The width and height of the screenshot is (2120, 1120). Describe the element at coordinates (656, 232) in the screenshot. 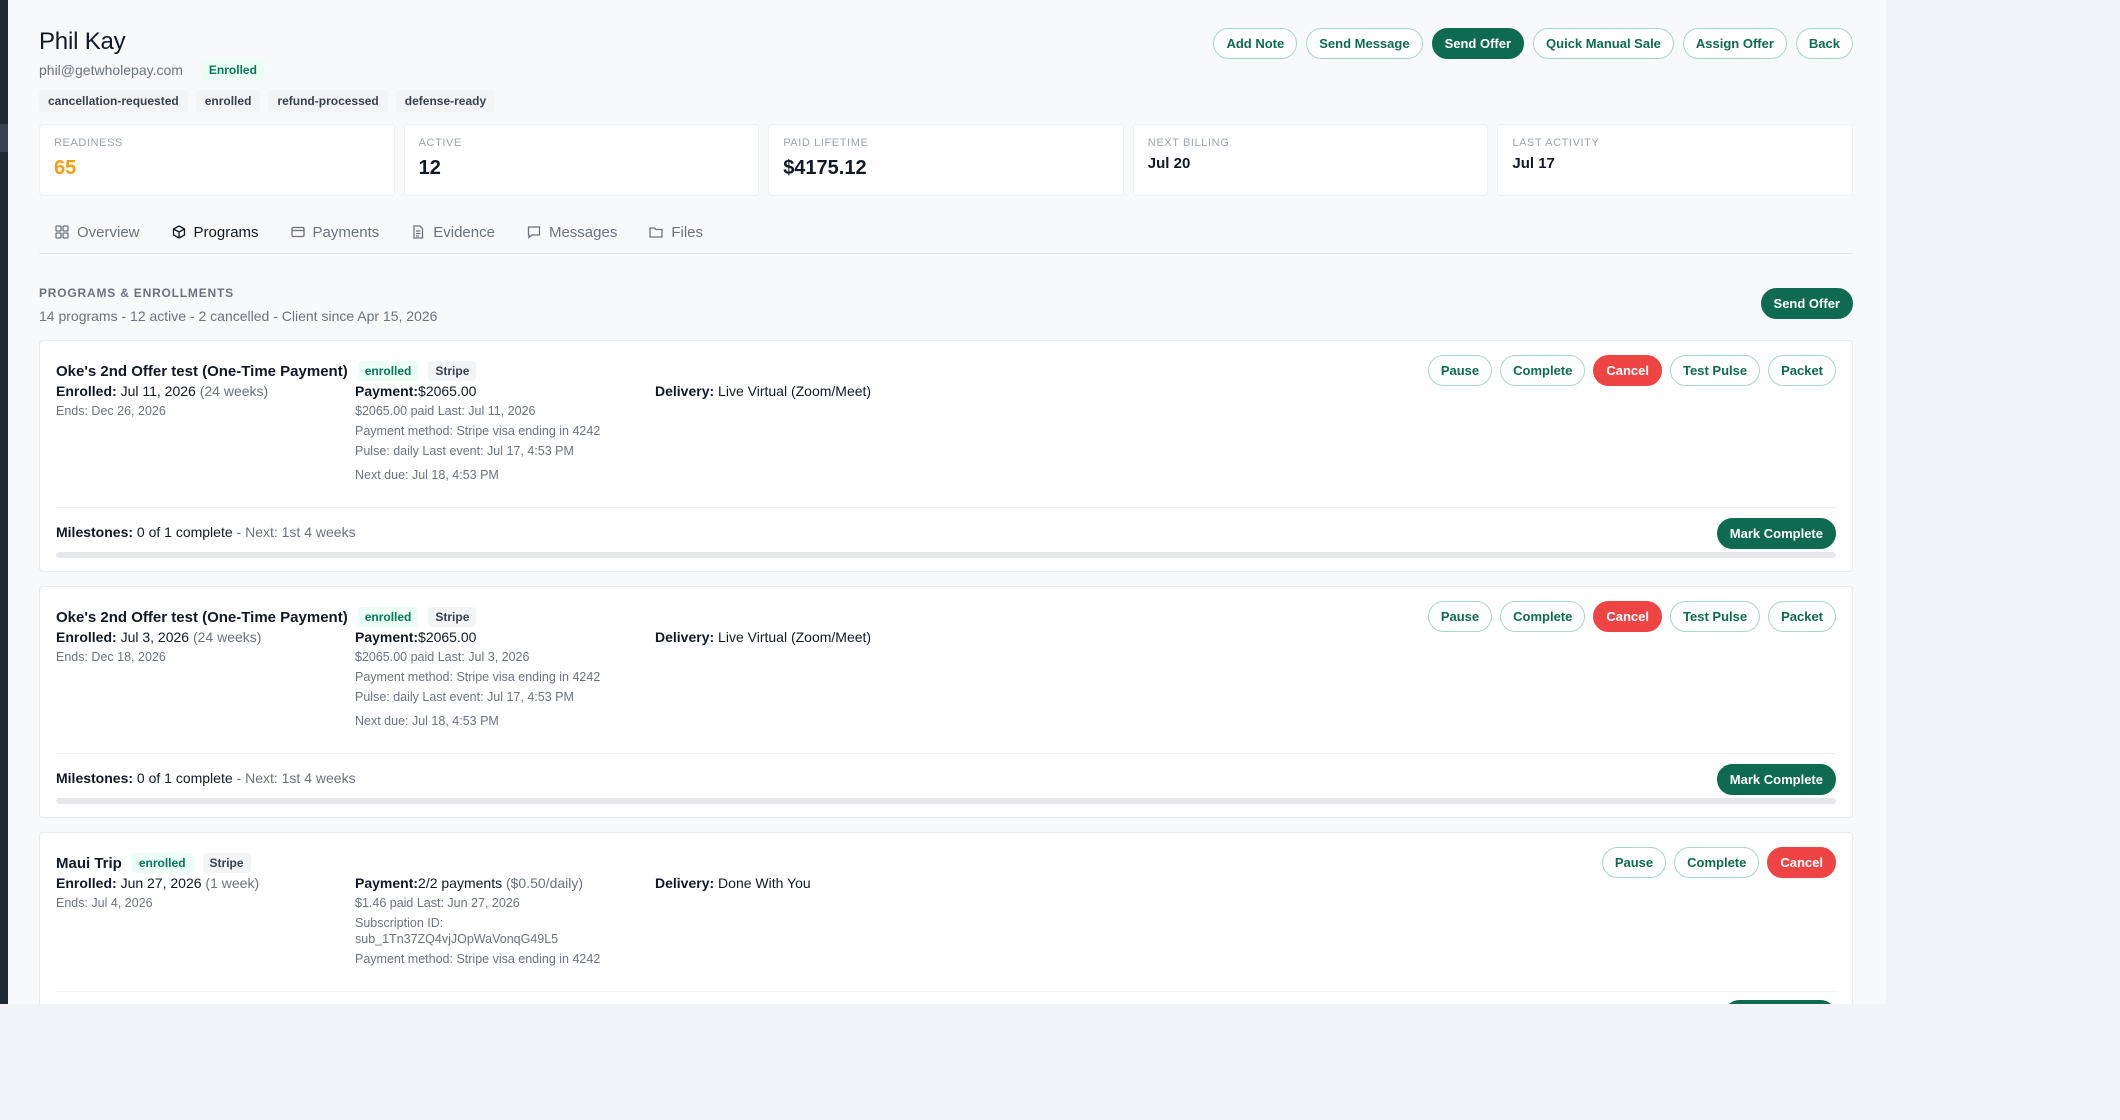

I see `folder-icon` at that location.